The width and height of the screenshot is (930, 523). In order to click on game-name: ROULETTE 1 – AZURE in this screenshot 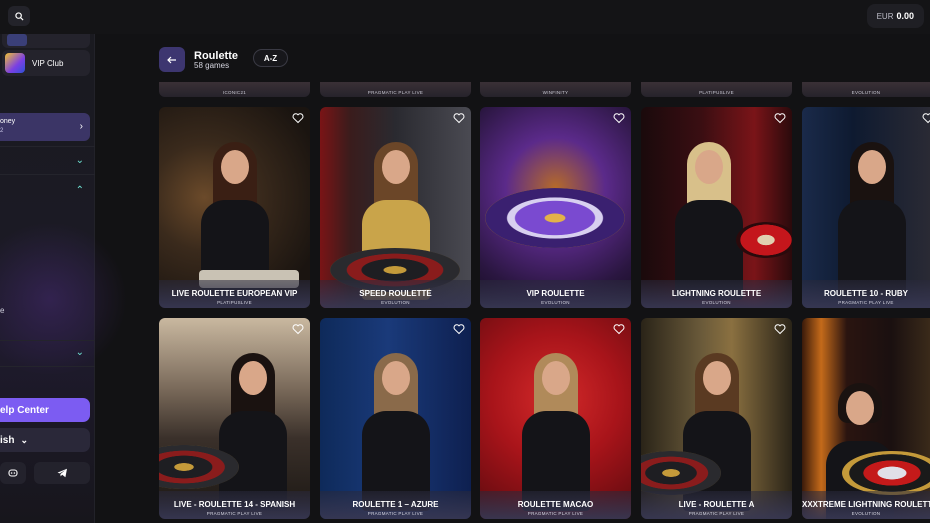, I will do `click(395, 504)`.